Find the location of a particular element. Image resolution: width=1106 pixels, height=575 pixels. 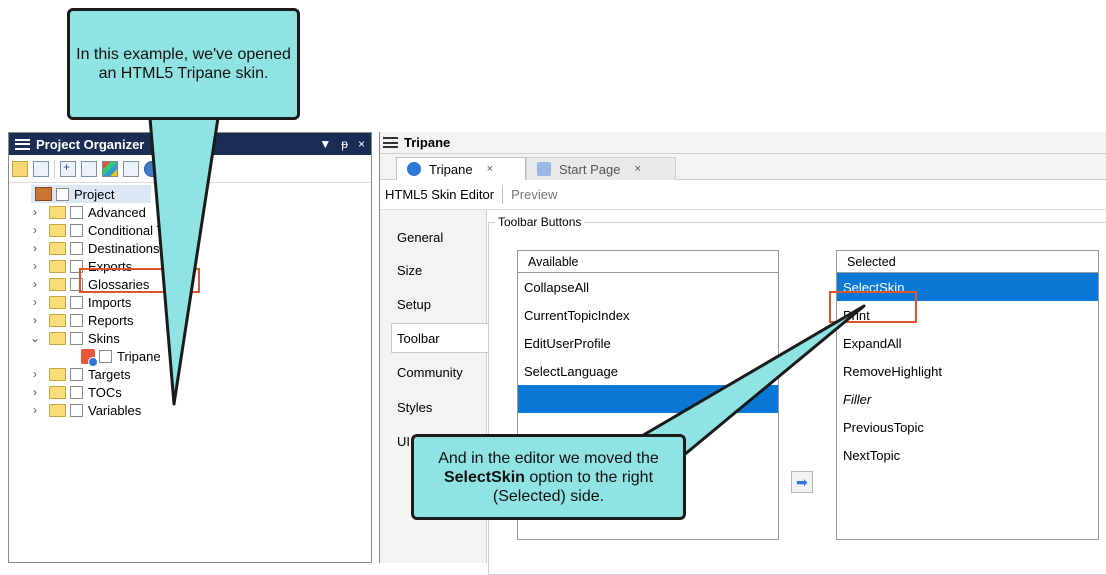

side-tab-ui: UI is located at coordinates (403, 441).